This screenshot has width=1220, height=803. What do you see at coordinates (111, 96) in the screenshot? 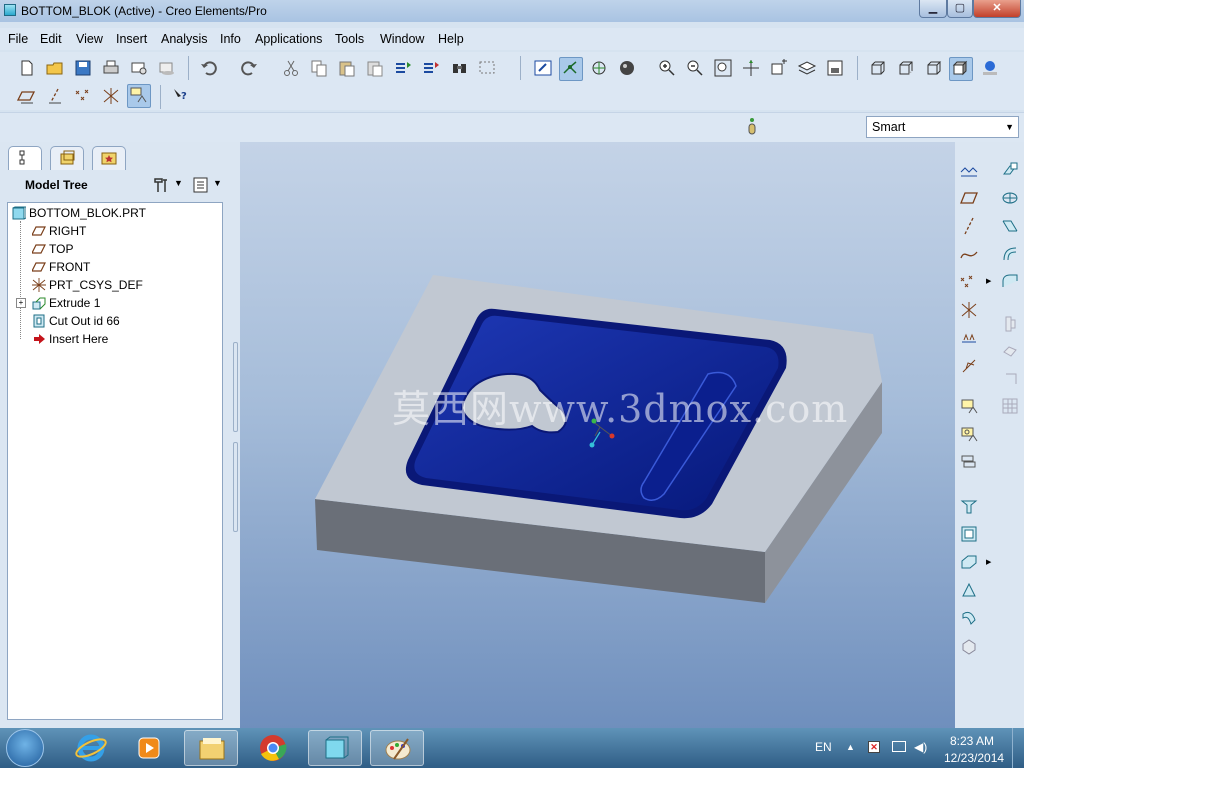
I see `datum-csys-icon` at bounding box center [111, 96].